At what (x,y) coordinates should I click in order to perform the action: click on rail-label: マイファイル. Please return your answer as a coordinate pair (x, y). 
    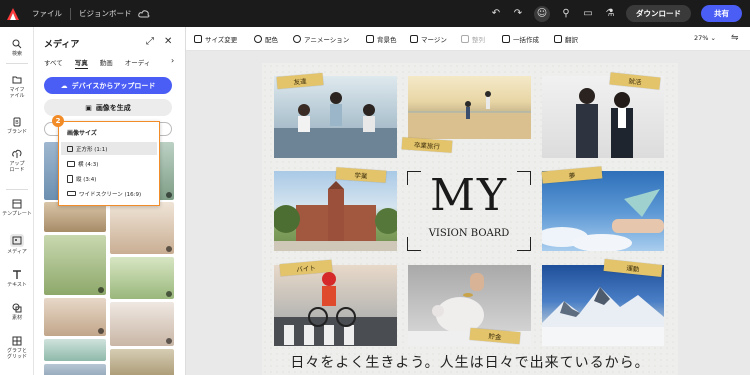
    Looking at the image, I should click on (17, 93).